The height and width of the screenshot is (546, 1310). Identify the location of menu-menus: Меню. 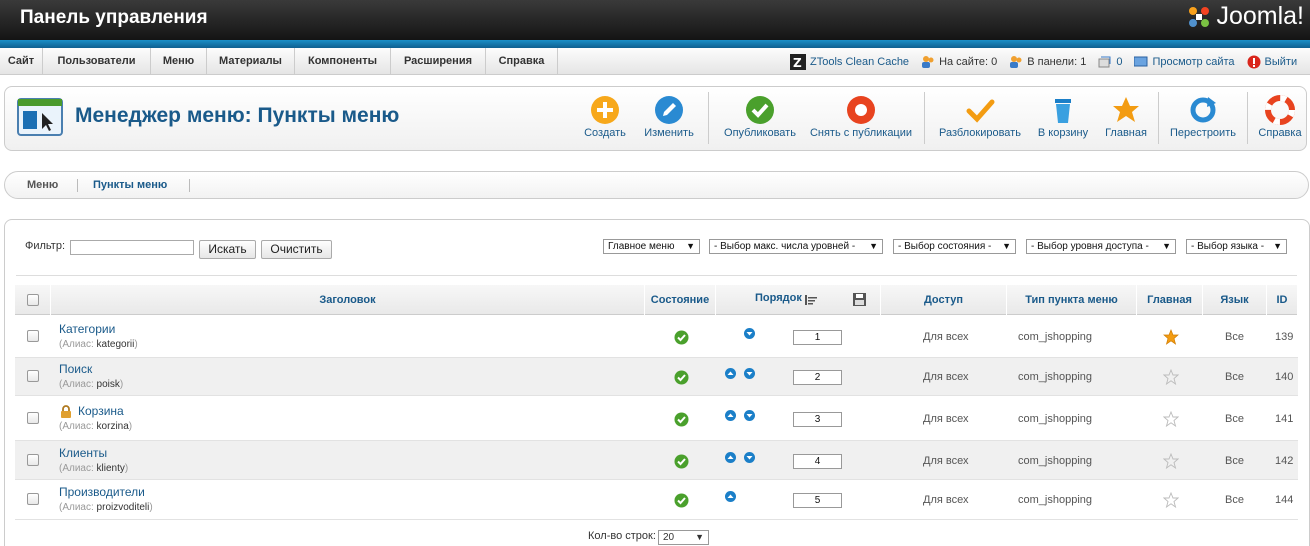
(179, 61).